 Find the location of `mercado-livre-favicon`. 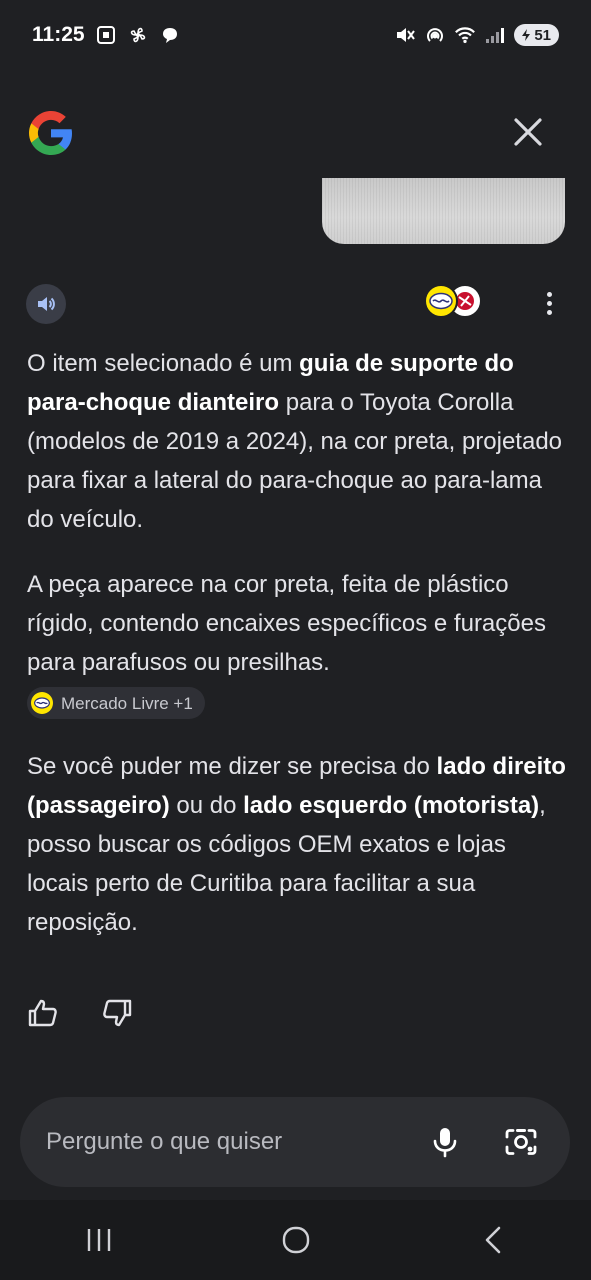

mercado-livre-favicon is located at coordinates (441, 301).